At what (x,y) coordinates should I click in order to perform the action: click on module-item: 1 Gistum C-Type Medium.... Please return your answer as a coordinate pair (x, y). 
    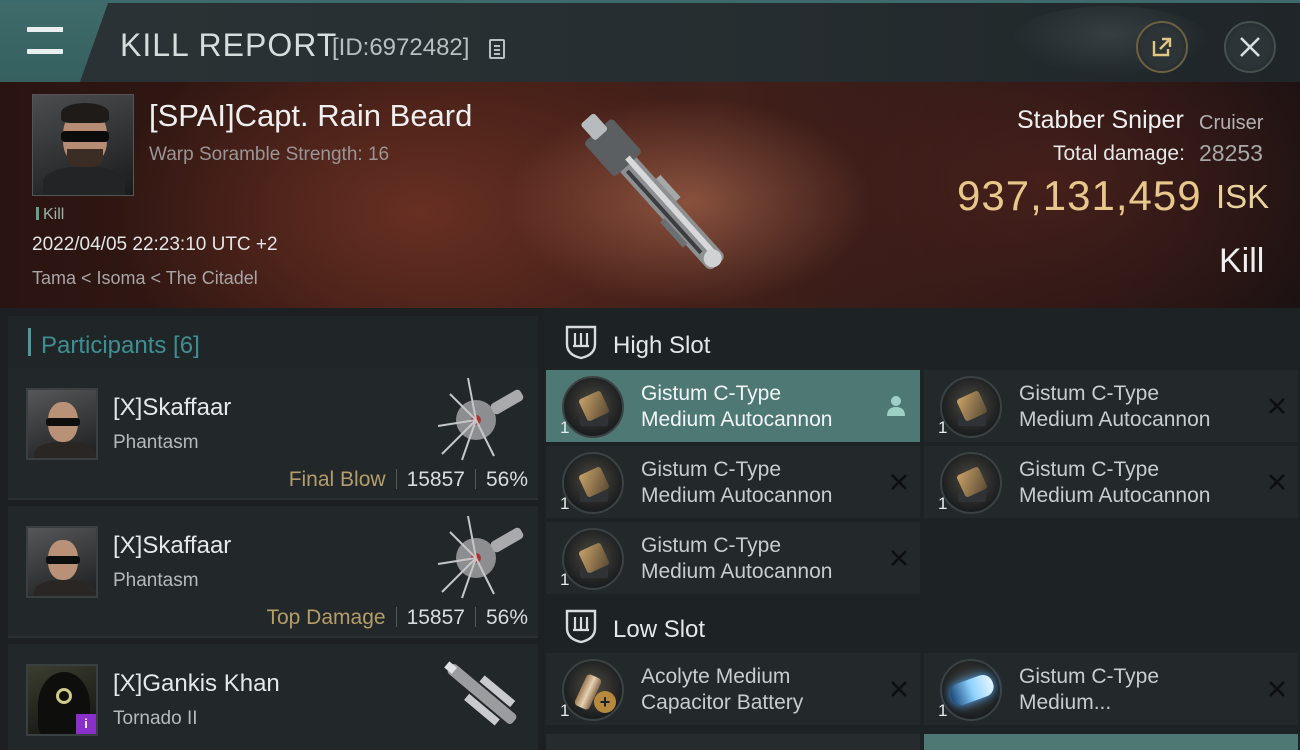
    Looking at the image, I should click on (1111, 689).